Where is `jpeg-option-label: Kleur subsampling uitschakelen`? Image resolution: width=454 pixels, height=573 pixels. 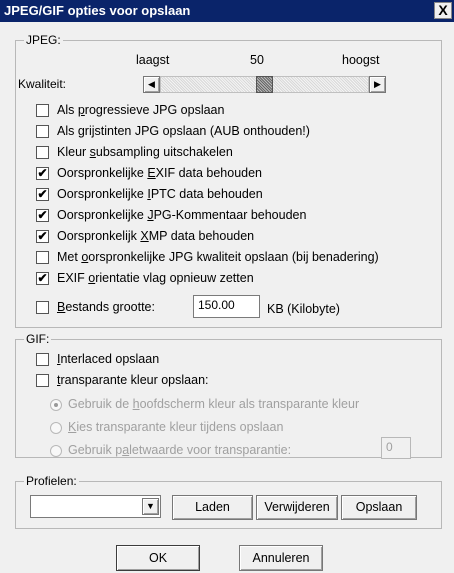 jpeg-option-label: Kleur subsampling uitschakelen is located at coordinates (145, 152).